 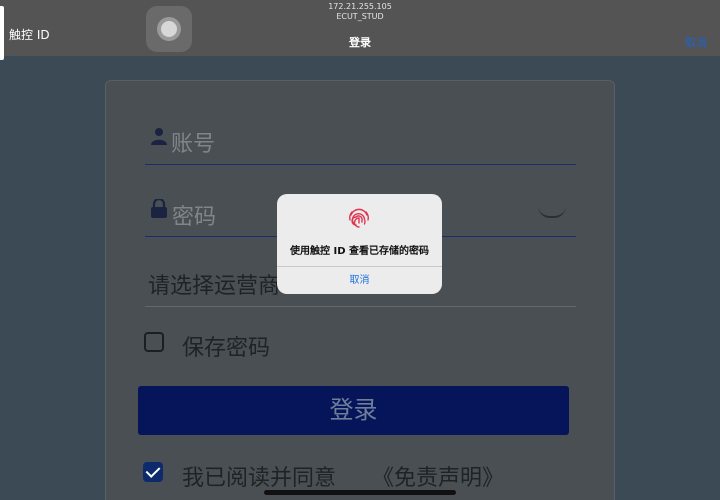 I want to click on account-underline, so click(x=360, y=164).